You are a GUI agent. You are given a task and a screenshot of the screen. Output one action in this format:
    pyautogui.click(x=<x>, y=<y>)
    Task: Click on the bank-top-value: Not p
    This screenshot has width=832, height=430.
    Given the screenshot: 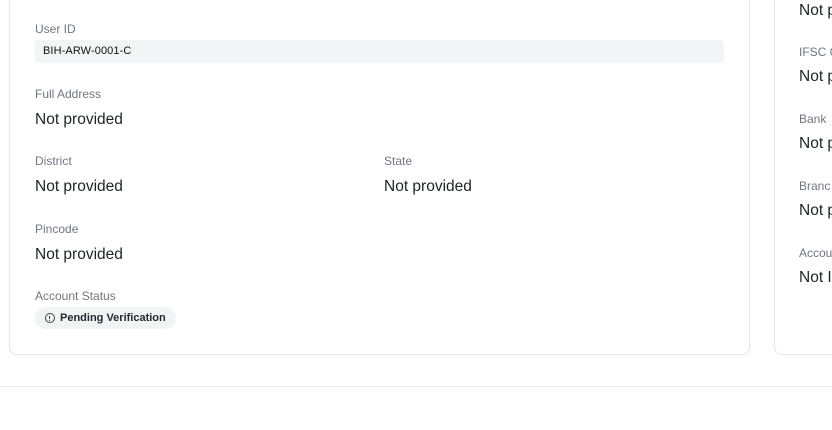 What is the action you would take?
    pyautogui.click(x=815, y=10)
    